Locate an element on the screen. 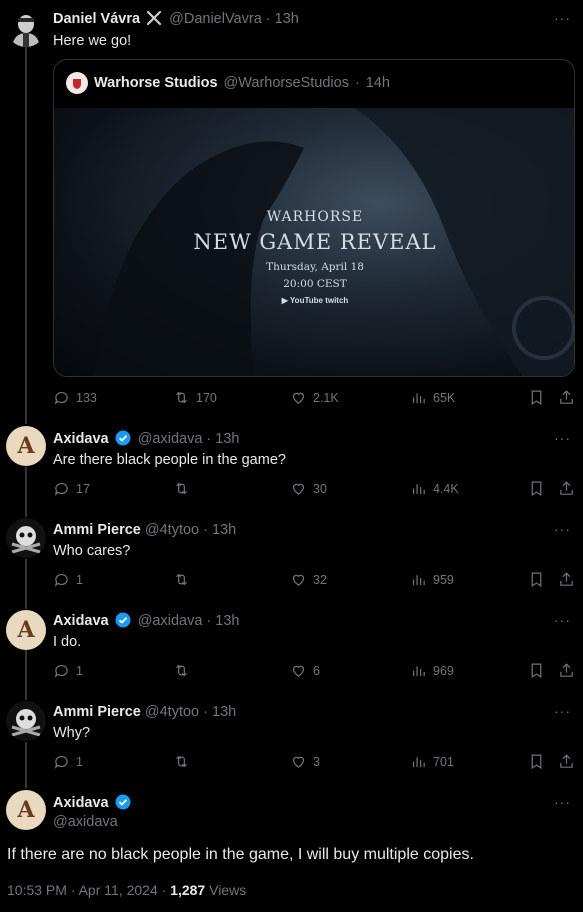 Image resolution: width=583 pixels, height=912 pixels. verified-badge-icon is located at coordinates (123, 804).